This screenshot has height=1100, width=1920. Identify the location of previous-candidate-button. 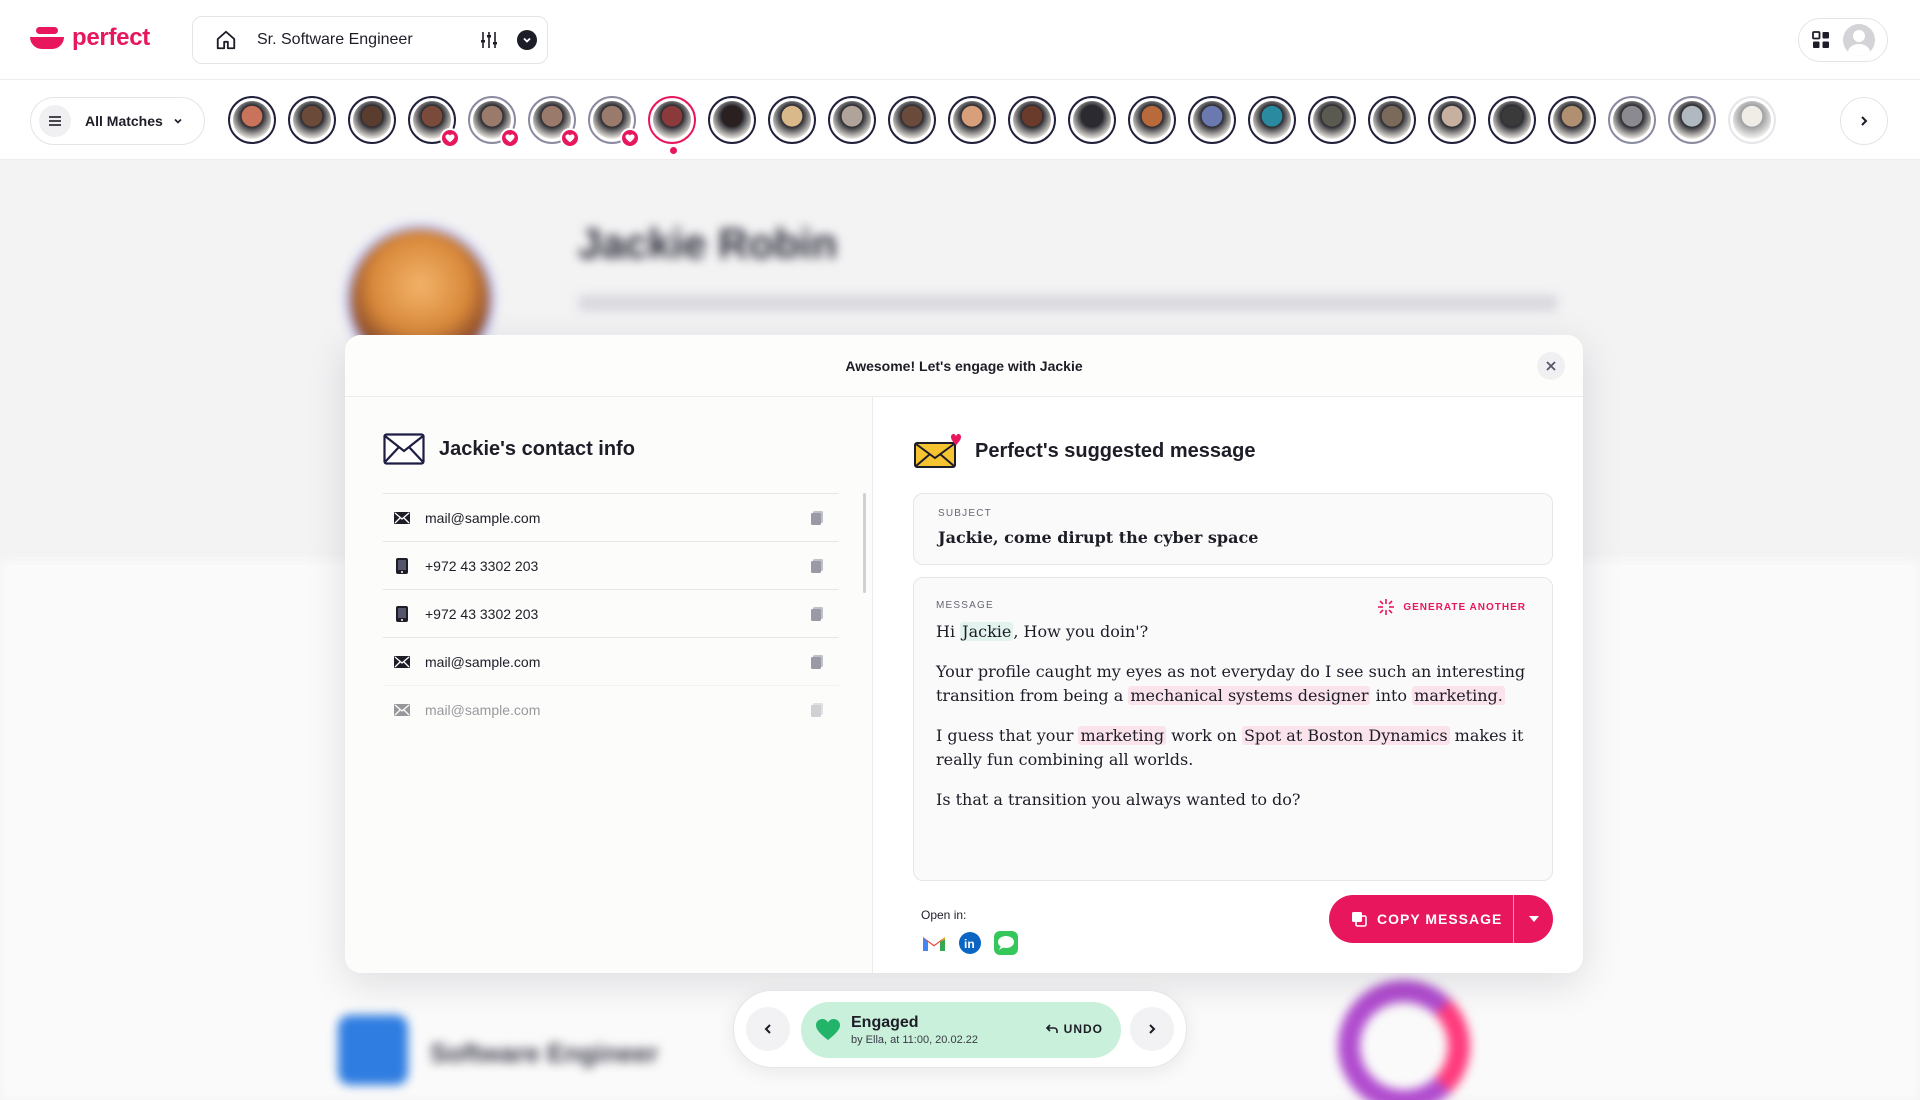
(768, 1029).